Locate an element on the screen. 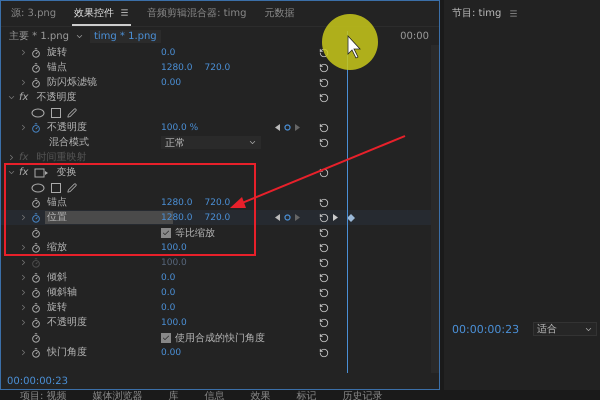  timecode: 00:00:00:23 is located at coordinates (37, 381).